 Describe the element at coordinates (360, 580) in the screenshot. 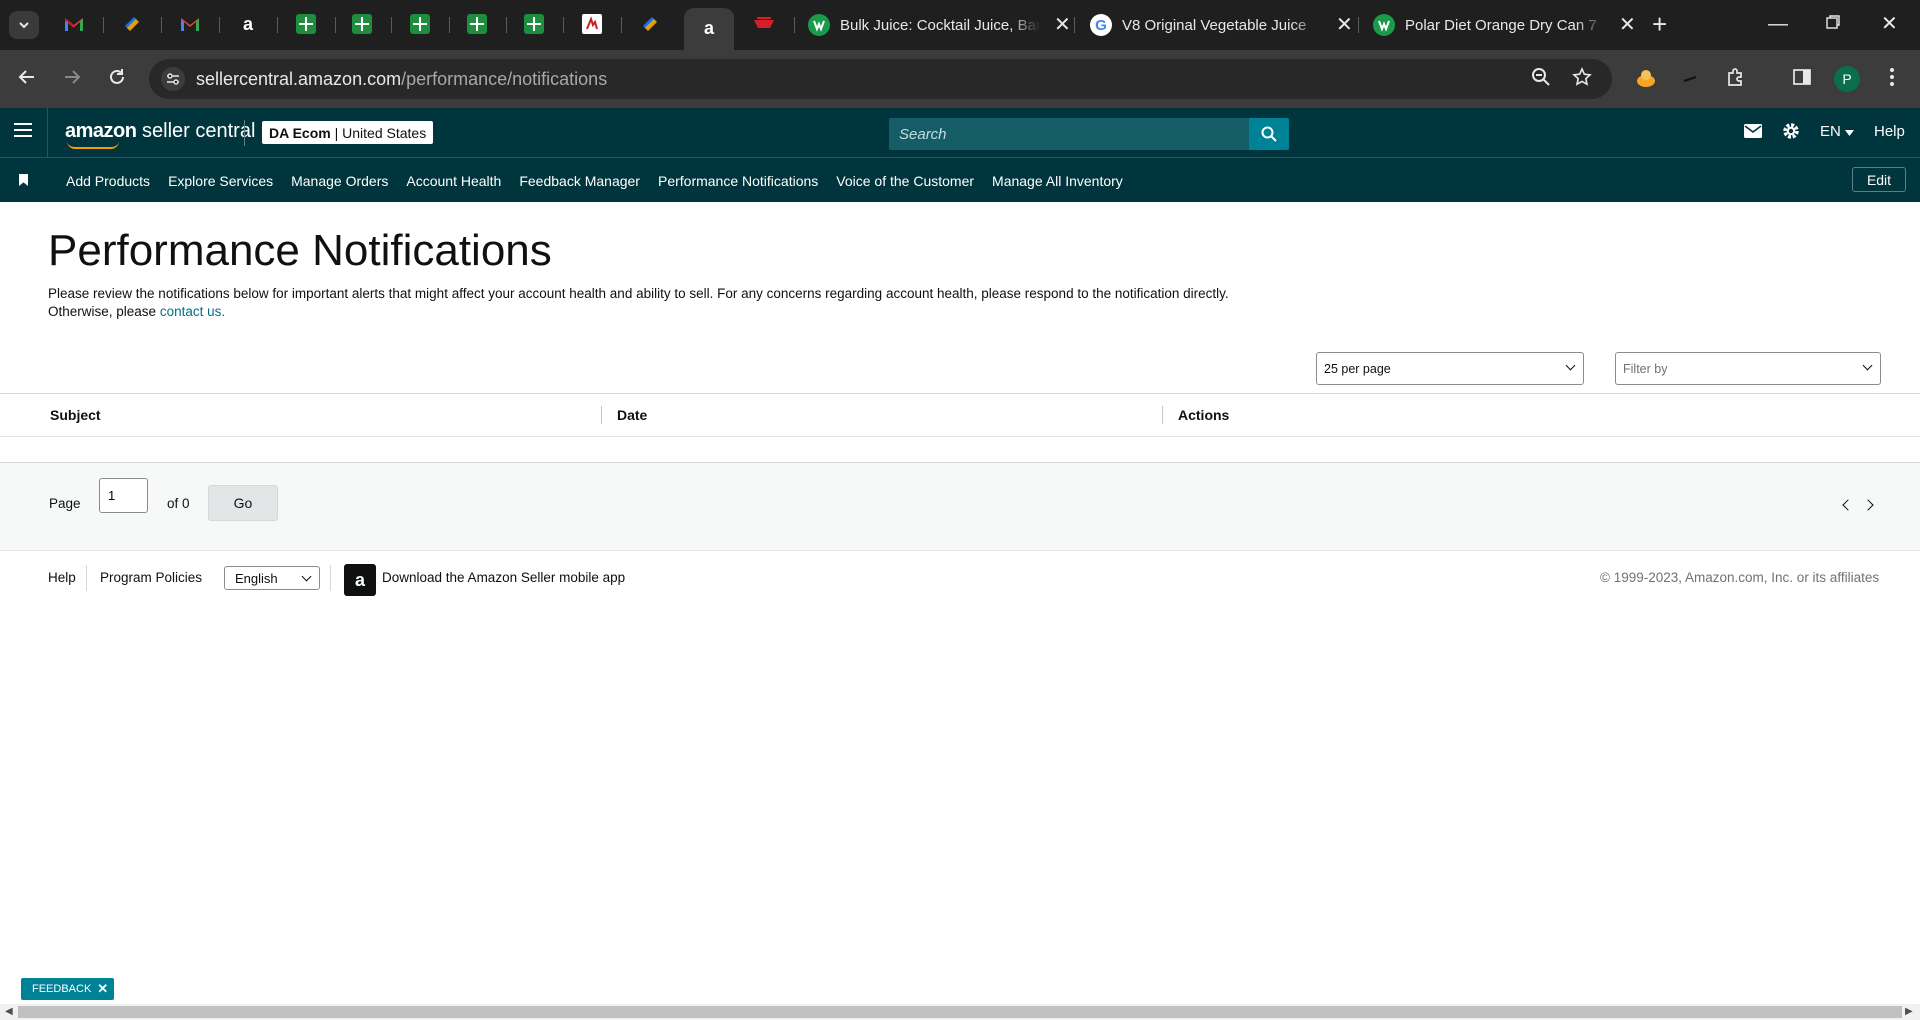

I see `amazon-app-icon: a` at that location.